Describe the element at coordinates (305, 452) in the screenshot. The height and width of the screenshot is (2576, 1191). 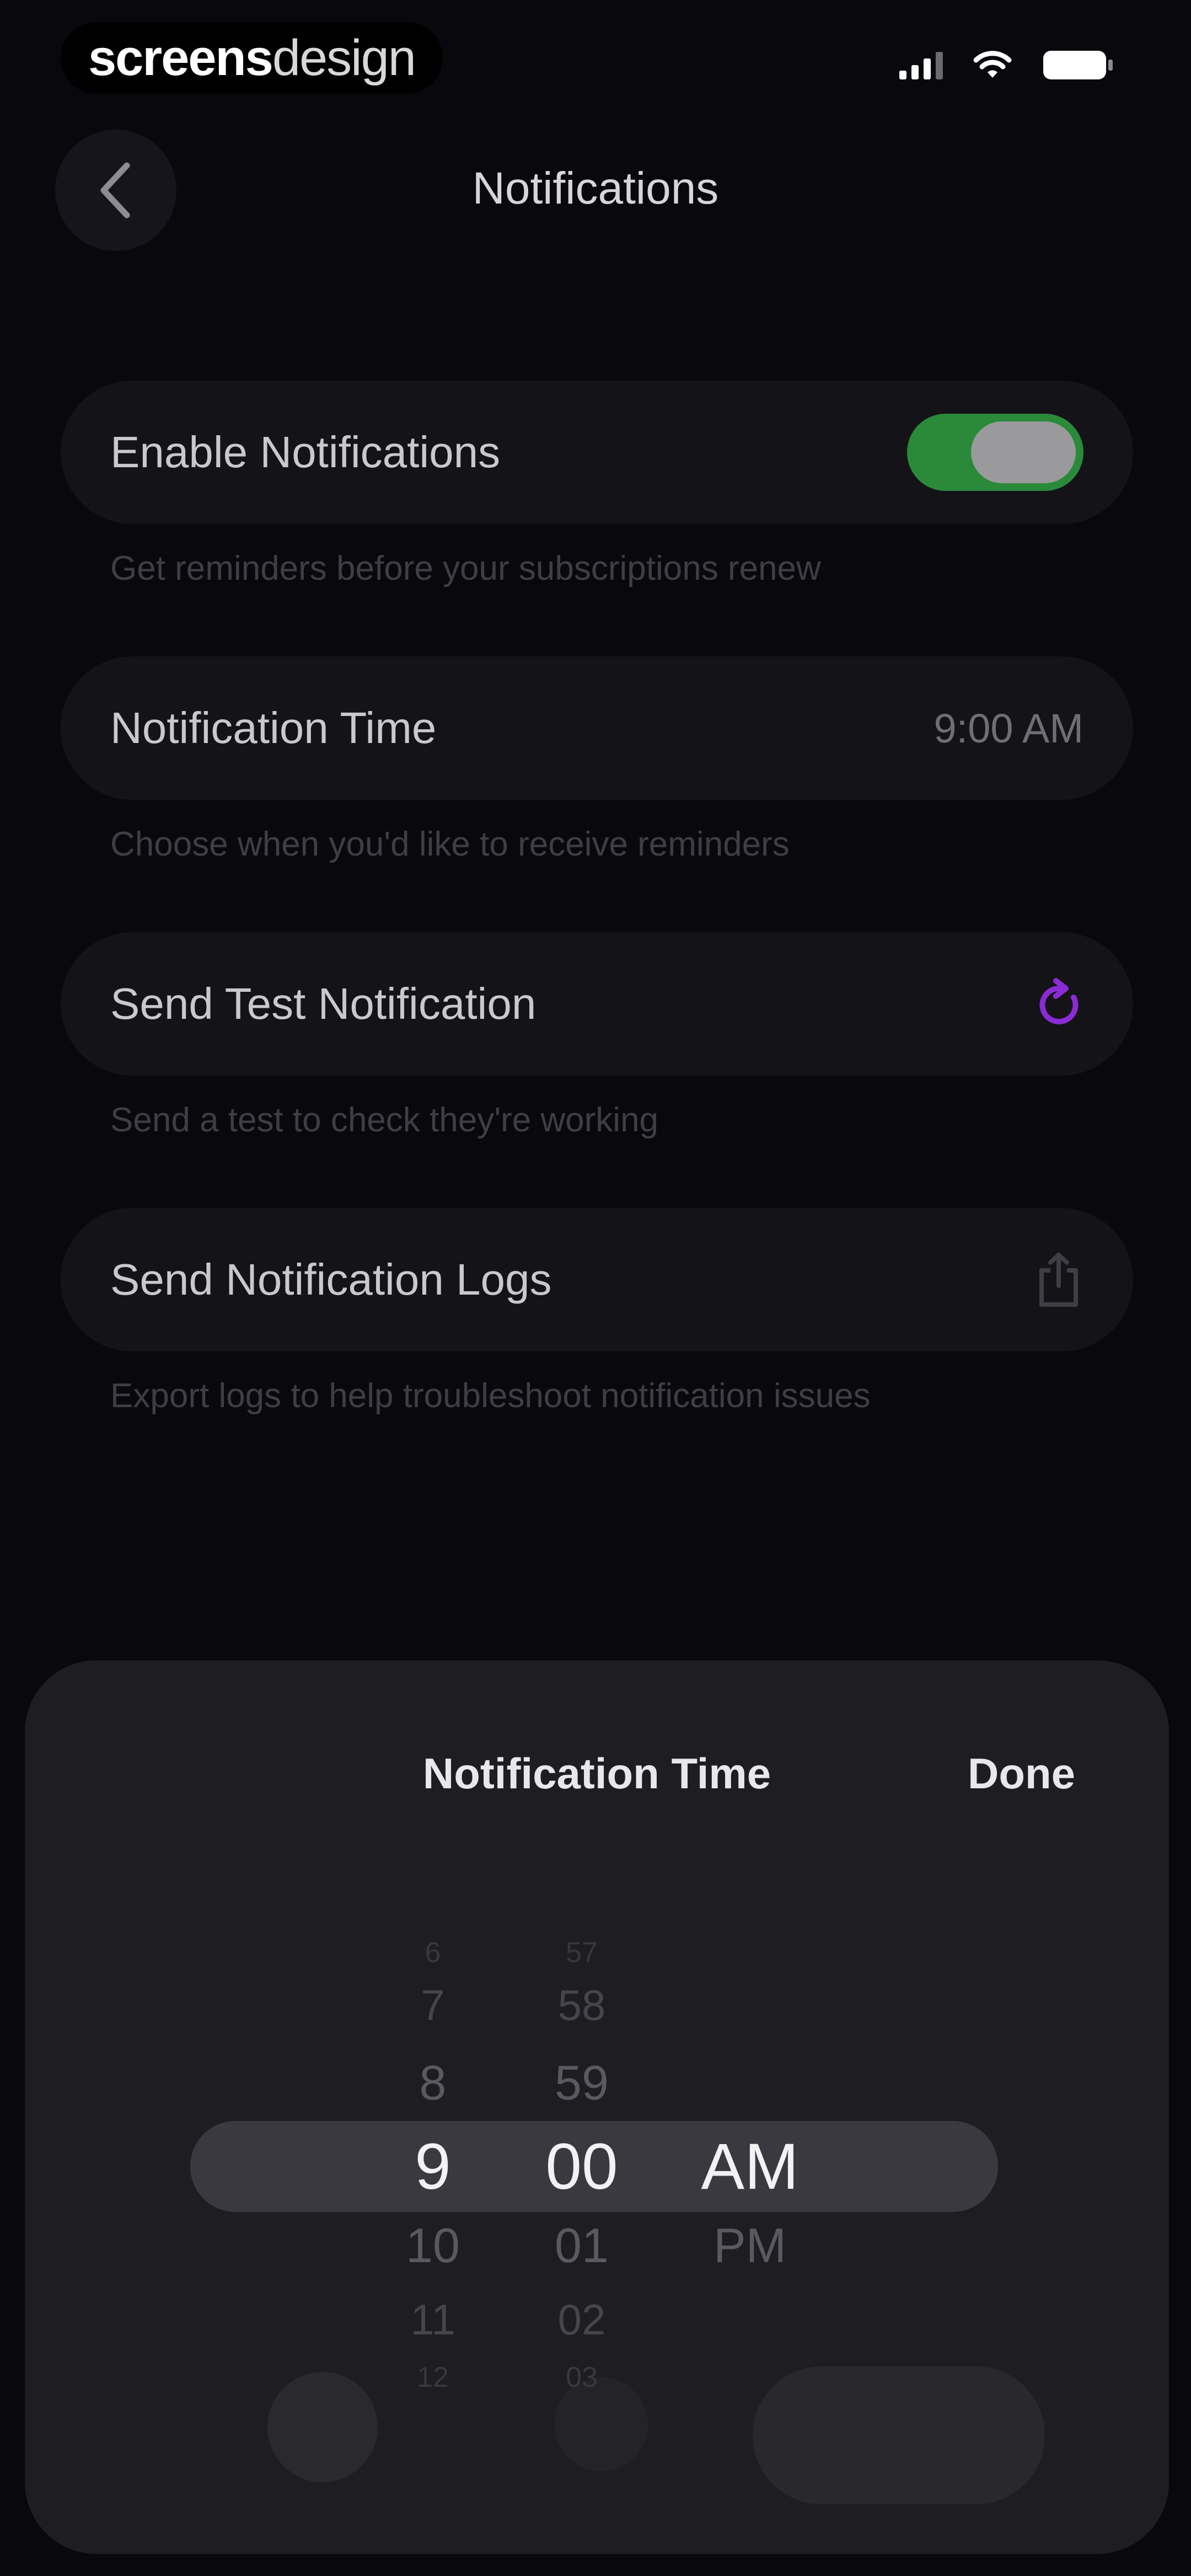
I see `enable-notifications-label: Enable Notifications` at that location.